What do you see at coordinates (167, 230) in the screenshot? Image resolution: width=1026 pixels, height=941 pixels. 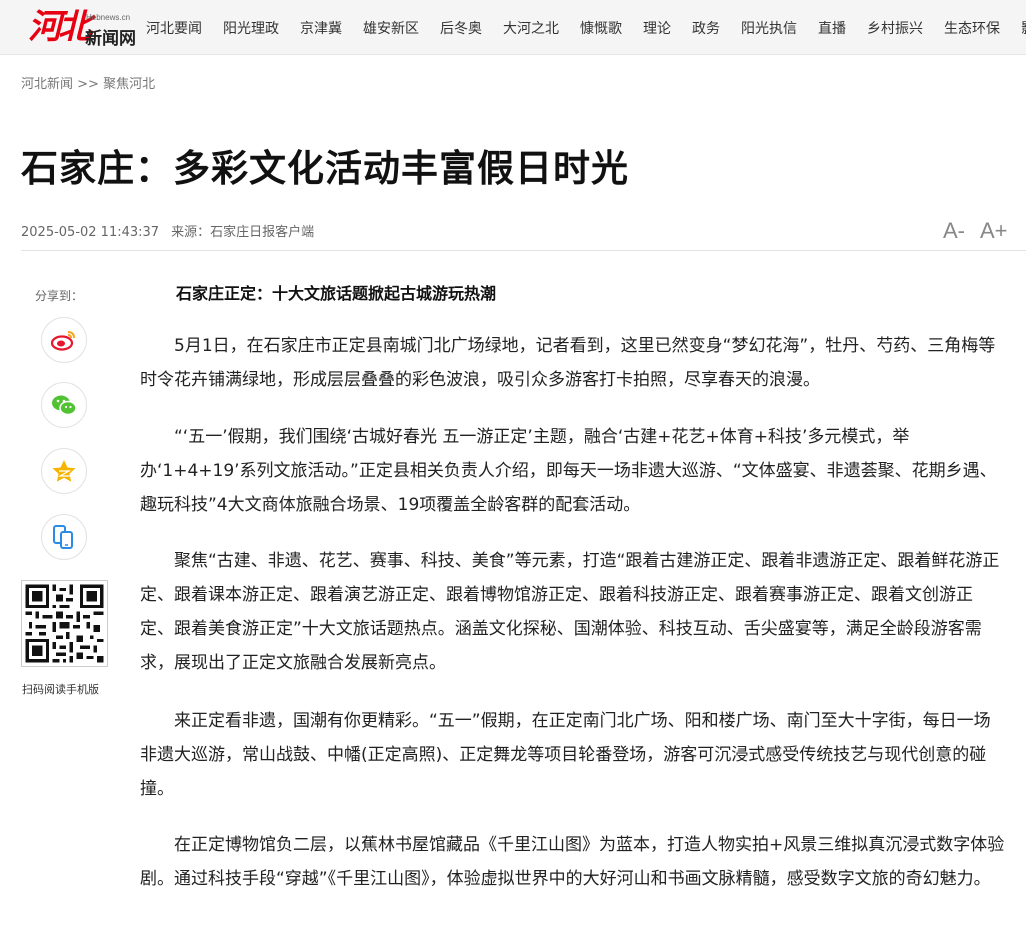 I see `article-meta: 2025-05-02 11:43:37 来源：石家庄日报客户端` at bounding box center [167, 230].